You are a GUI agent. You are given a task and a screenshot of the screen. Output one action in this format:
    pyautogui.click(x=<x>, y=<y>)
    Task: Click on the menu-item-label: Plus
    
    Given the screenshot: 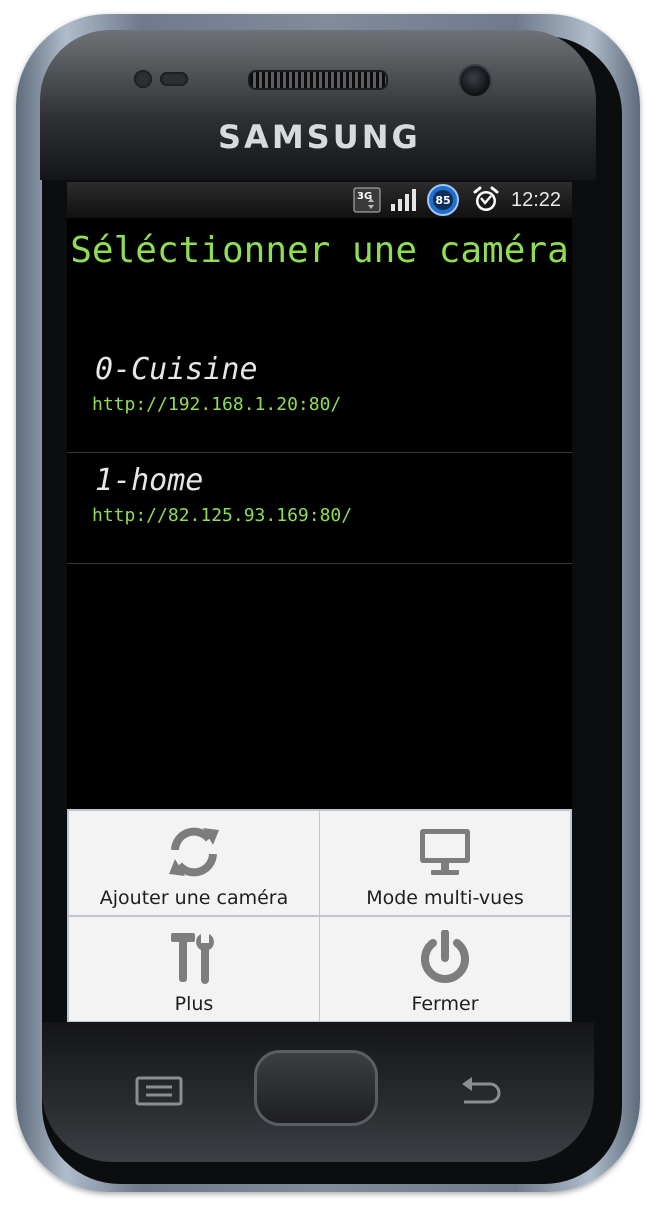 What is the action you would take?
    pyautogui.click(x=194, y=1004)
    